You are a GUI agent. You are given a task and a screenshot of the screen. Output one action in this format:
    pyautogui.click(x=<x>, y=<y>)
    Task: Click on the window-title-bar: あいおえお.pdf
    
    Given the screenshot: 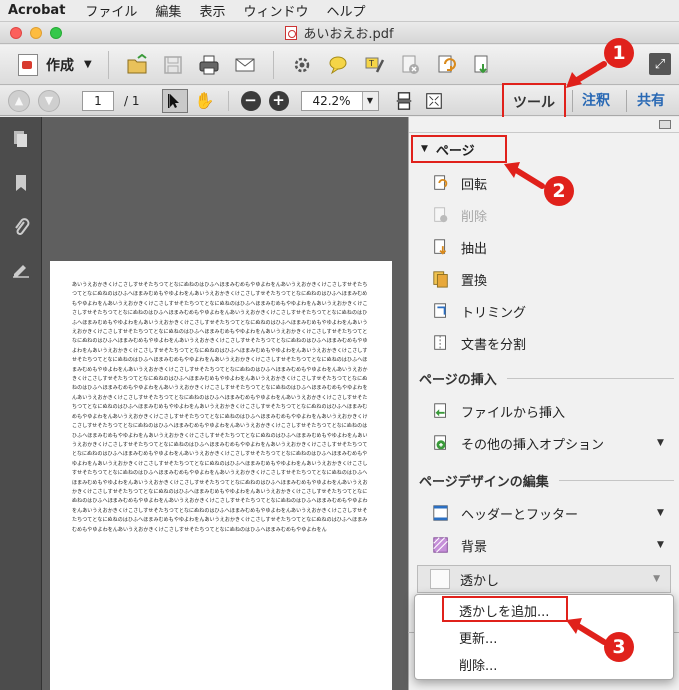 What is the action you would take?
    pyautogui.click(x=339, y=33)
    